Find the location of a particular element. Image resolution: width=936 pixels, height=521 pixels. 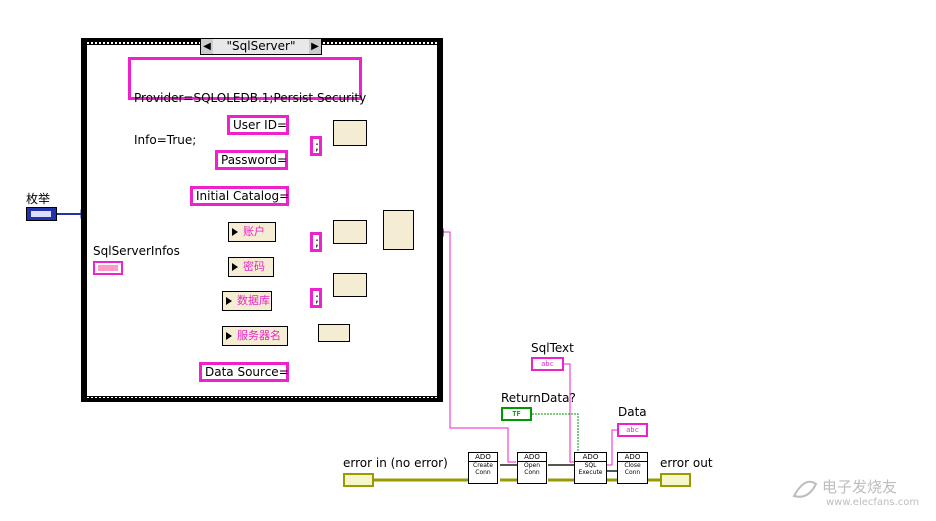

case-dropdown-icon: ▶ is located at coordinates (315, 46).